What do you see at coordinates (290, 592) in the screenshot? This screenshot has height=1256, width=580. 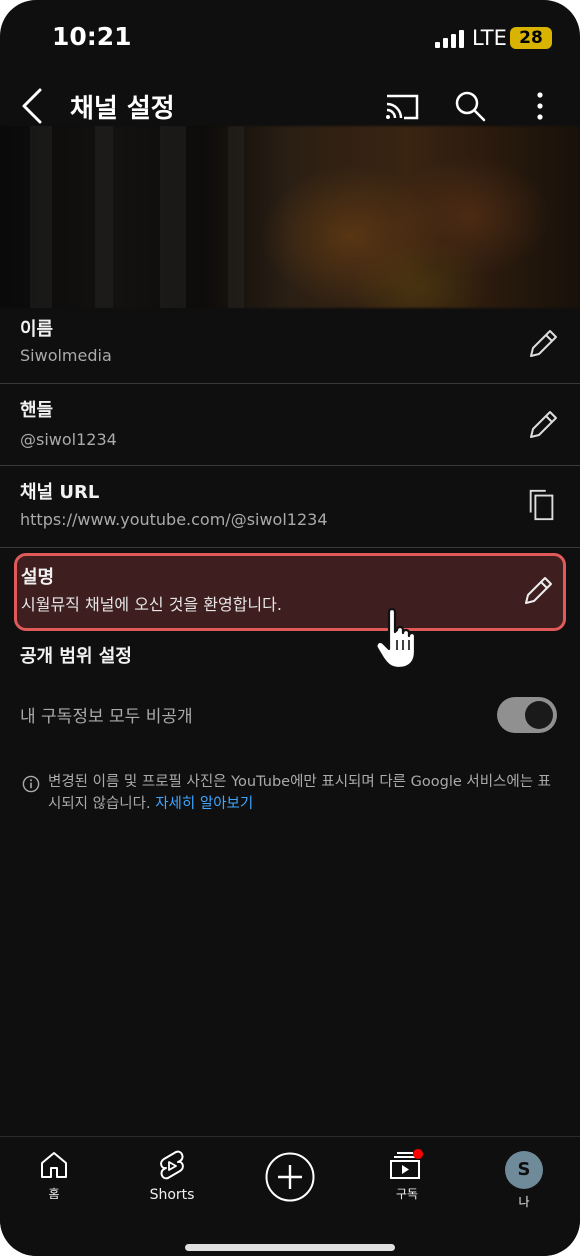 I see `description-highlight: 설명 시월뮤직 채널에 오신 것을 환영합니다.` at bounding box center [290, 592].